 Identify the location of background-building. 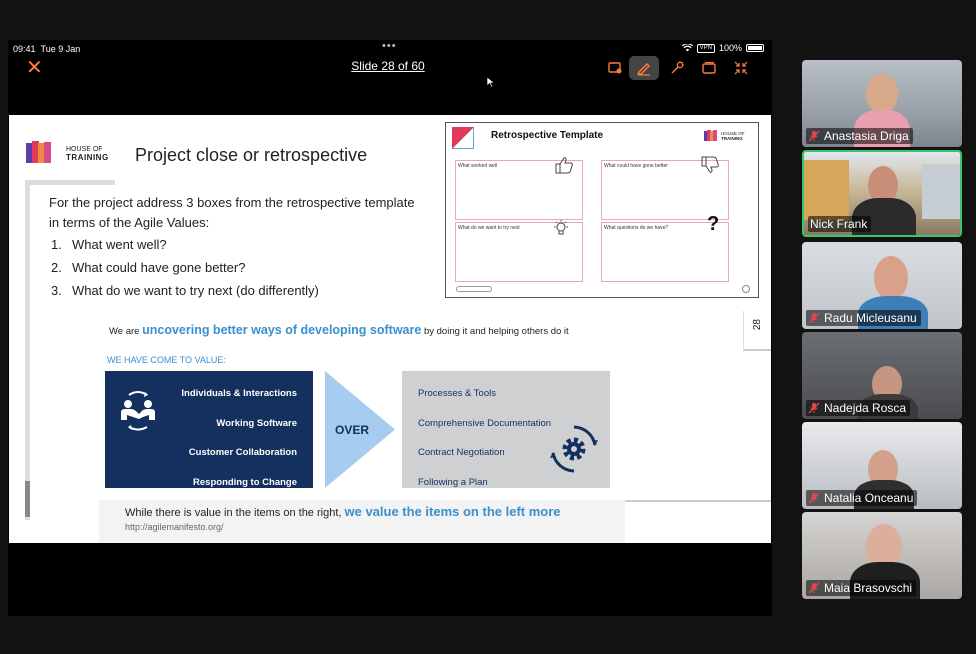
(826, 190).